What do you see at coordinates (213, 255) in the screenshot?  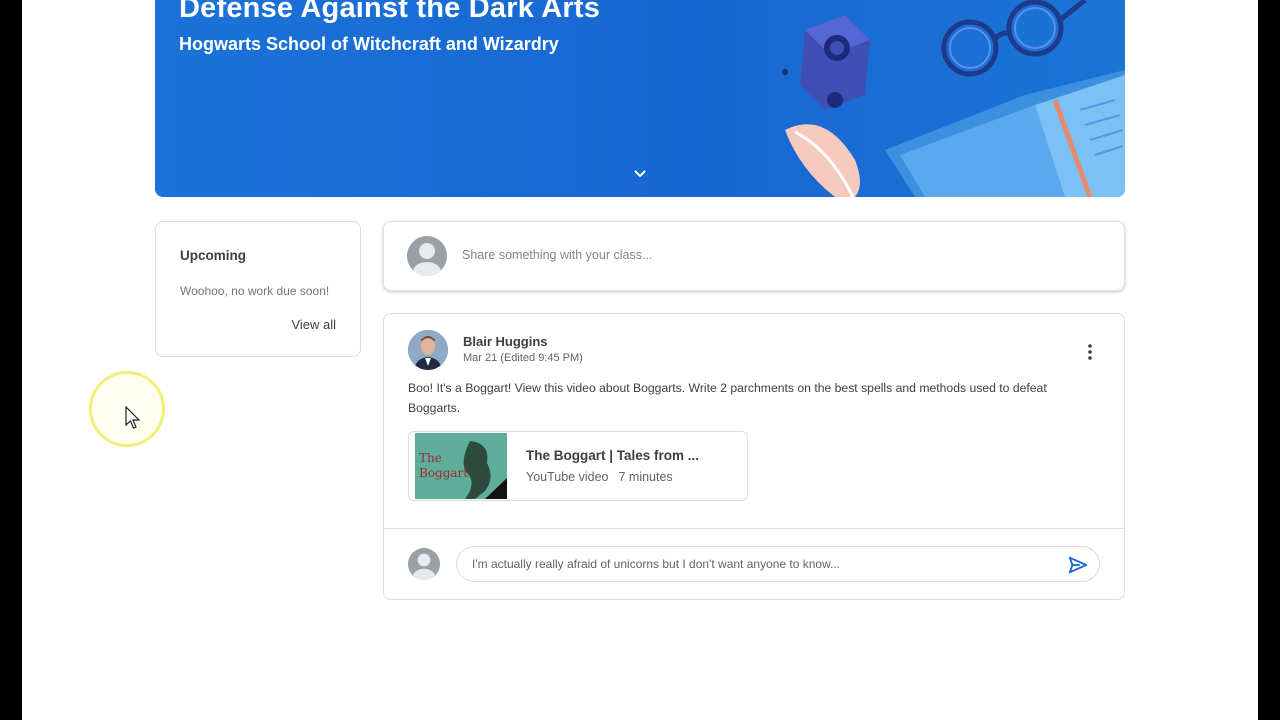 I see `upcoming-title: Upcoming` at bounding box center [213, 255].